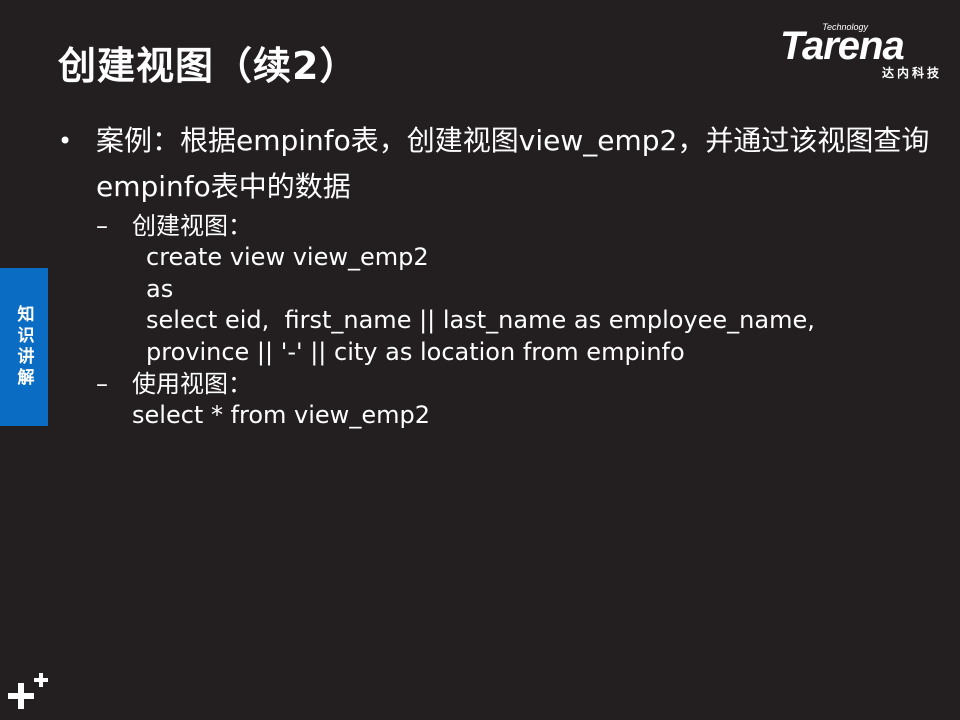  I want to click on plus-plus-icon, so click(28, 691).